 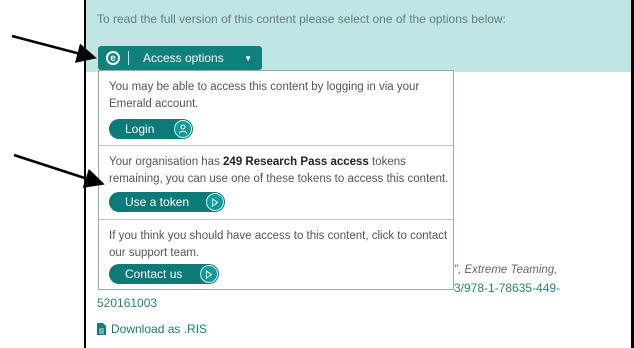 What do you see at coordinates (54, 48) in the screenshot?
I see `arrow-to-access-options` at bounding box center [54, 48].